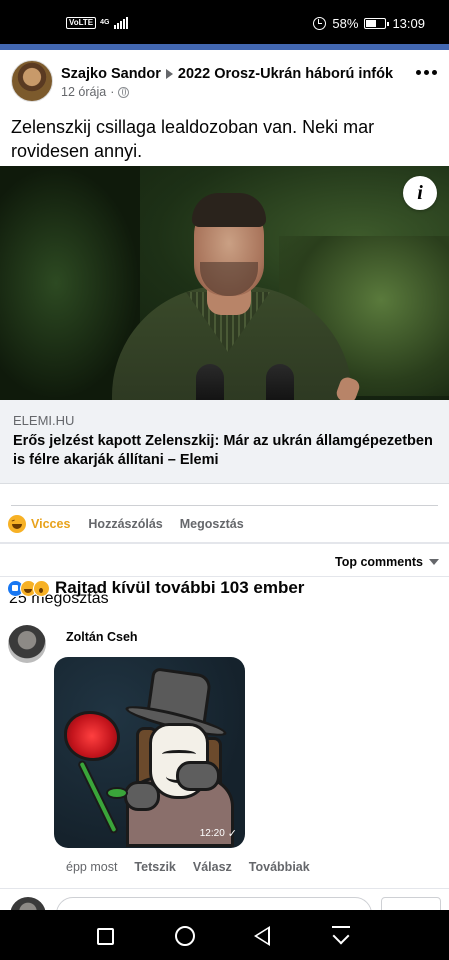 The image size is (449, 960). I want to click on system-nav-bar, so click(224, 935).